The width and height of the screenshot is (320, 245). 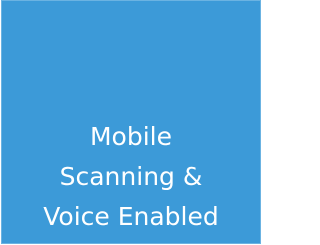 I want to click on tile-line-1: Mobile, so click(x=130, y=136).